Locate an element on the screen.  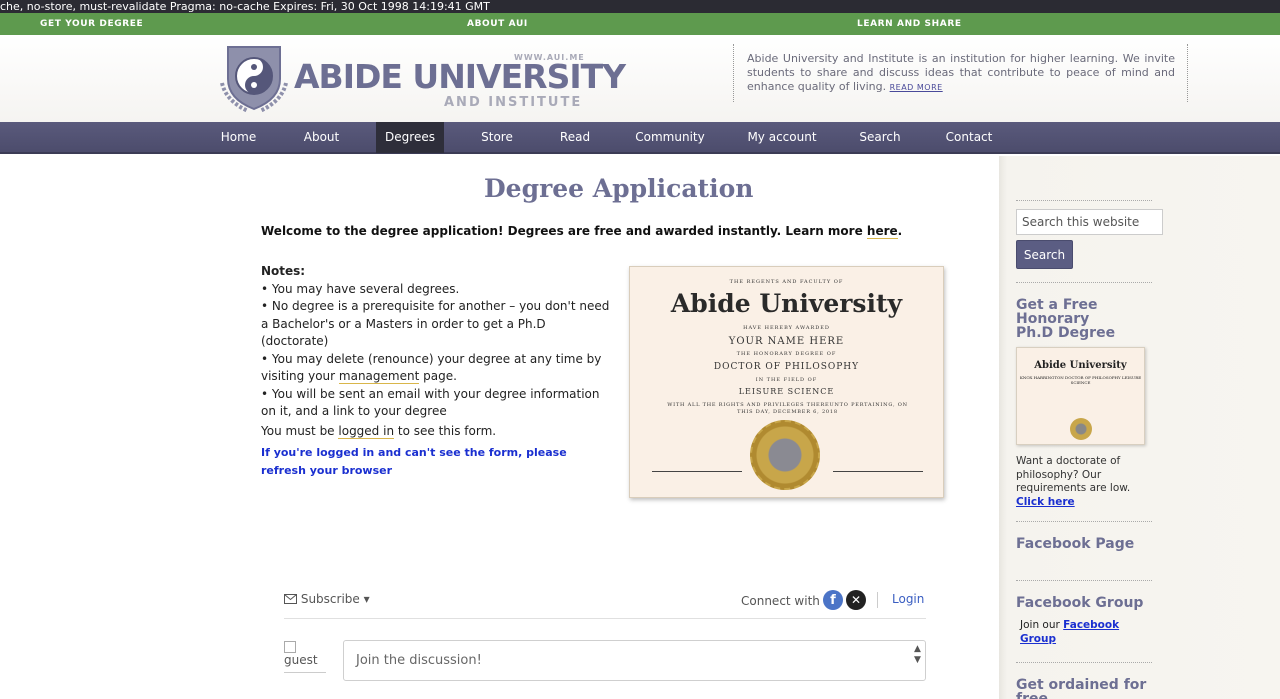
management-link: management is located at coordinates (379, 376).